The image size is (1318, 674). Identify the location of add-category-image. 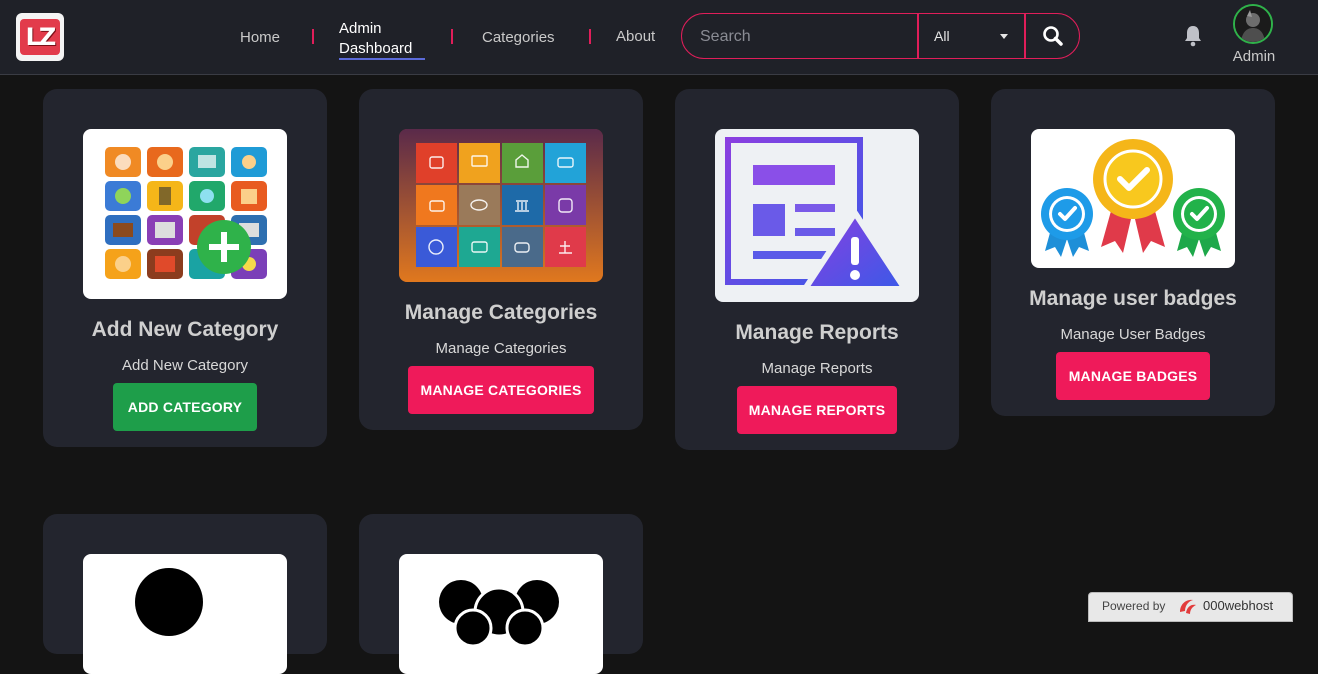
(185, 214).